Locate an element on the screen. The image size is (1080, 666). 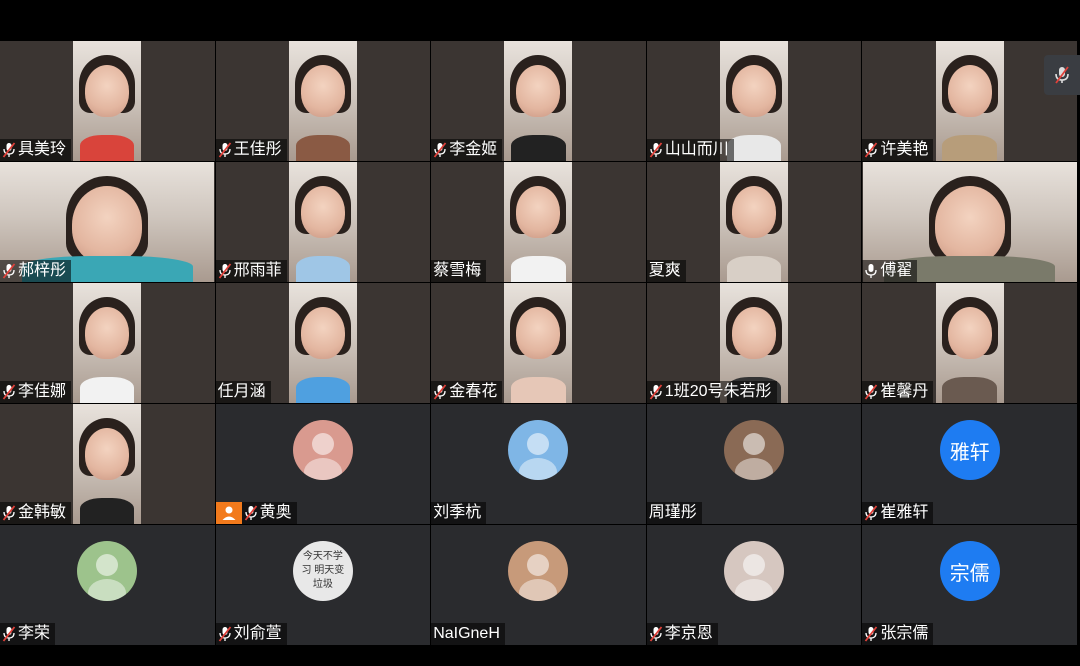
participant-name: 王佳彤 is located at coordinates (257, 149).